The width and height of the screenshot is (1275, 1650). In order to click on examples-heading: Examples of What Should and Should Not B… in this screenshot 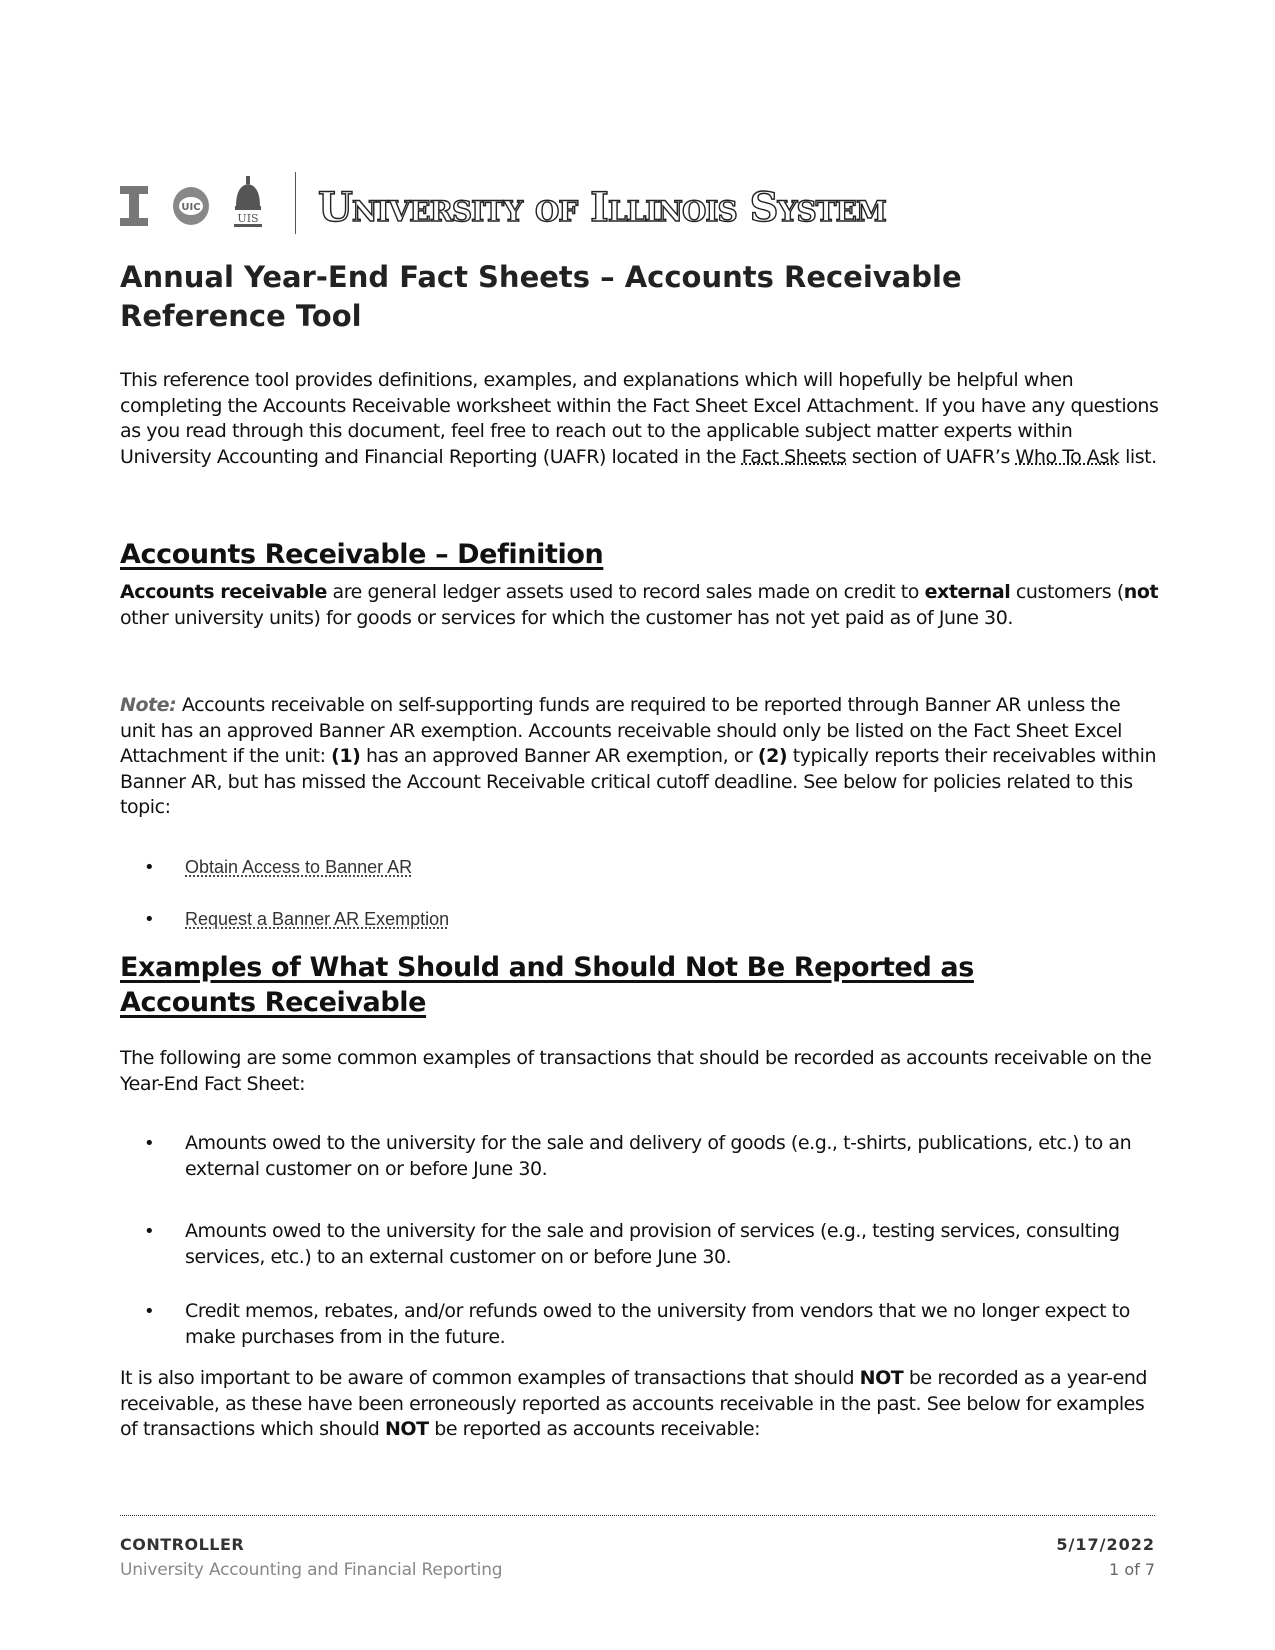, I will do `click(637, 985)`.